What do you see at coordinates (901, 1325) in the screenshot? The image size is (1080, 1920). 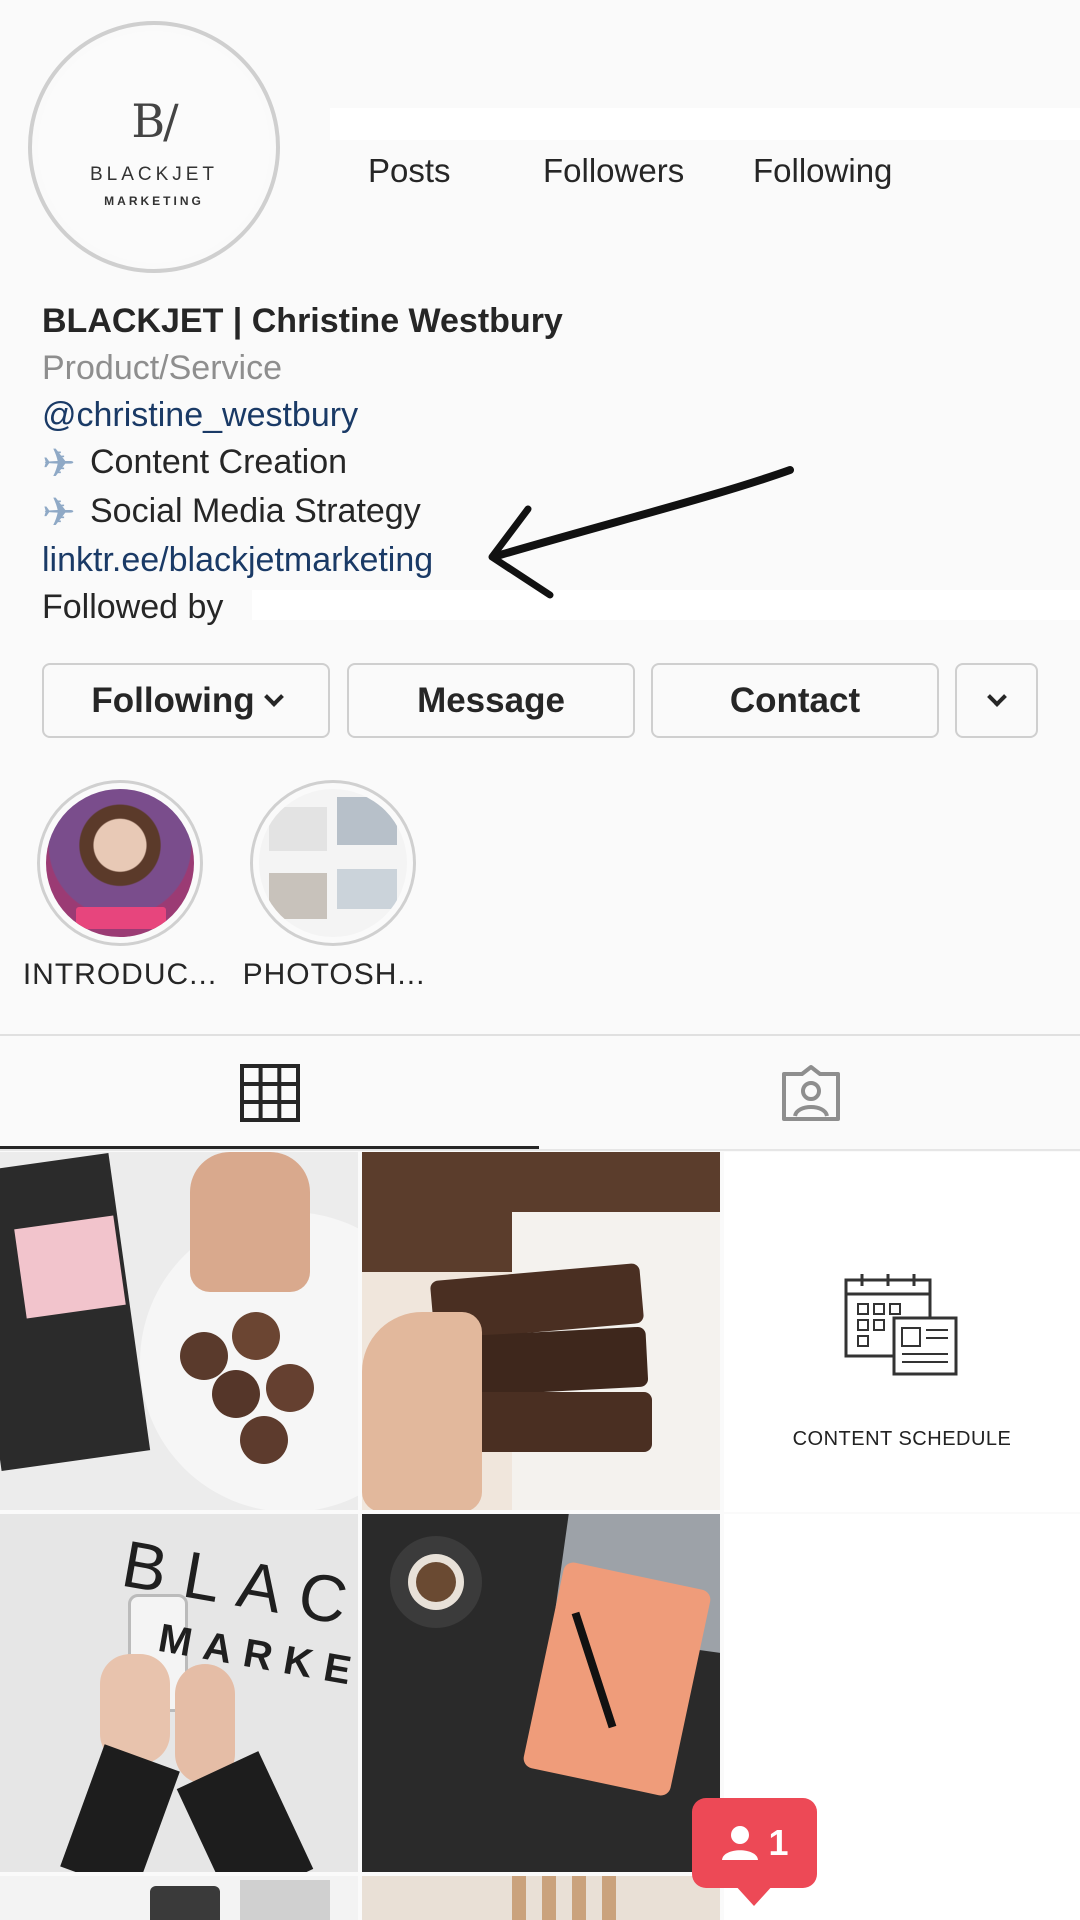 I see `calendar-icon` at bounding box center [901, 1325].